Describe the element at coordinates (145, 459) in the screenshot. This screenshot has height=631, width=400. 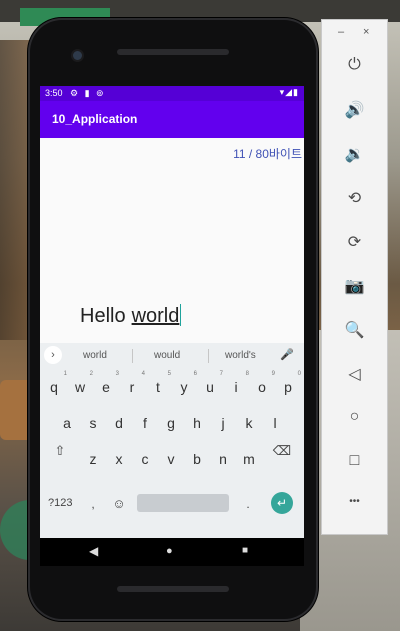
I see `key-c: c` at that location.